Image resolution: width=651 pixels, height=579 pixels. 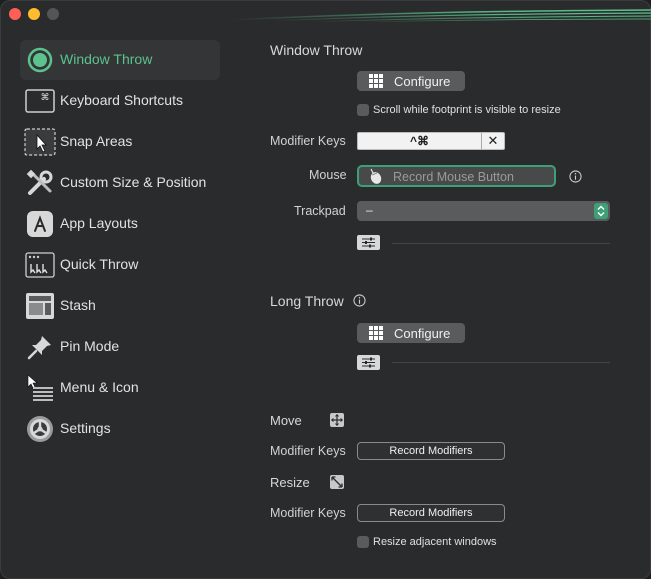 What do you see at coordinates (99, 264) in the screenshot?
I see `sidebar-item-label: Quick Throw` at bounding box center [99, 264].